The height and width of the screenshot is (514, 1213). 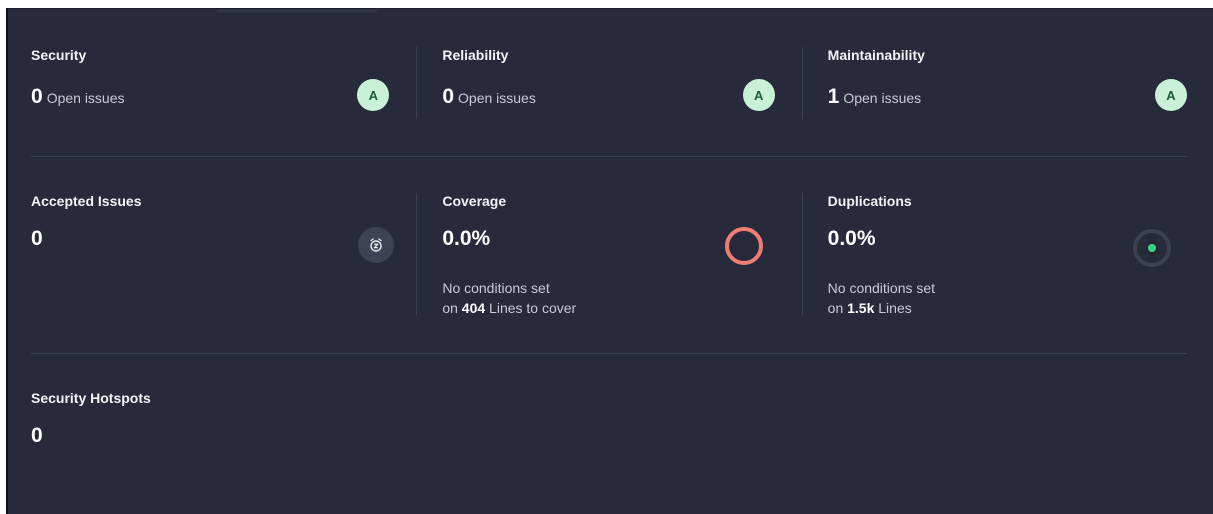 I want to click on reliability-open-issues-label: Open issues, so click(x=497, y=98).